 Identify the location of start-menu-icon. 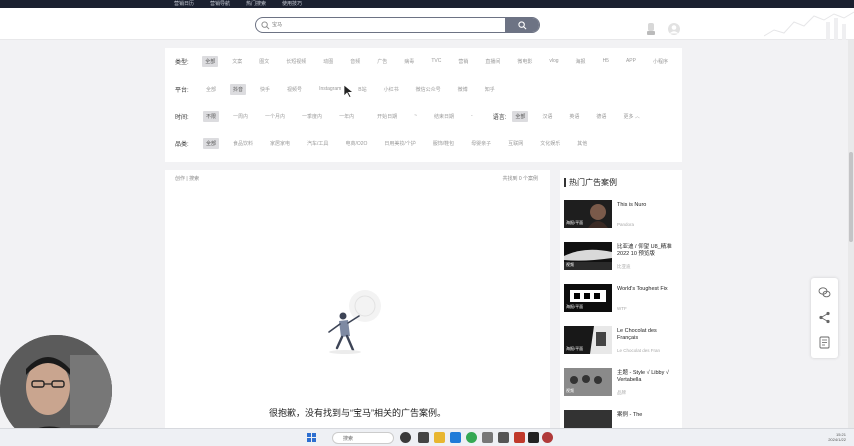
(311, 437).